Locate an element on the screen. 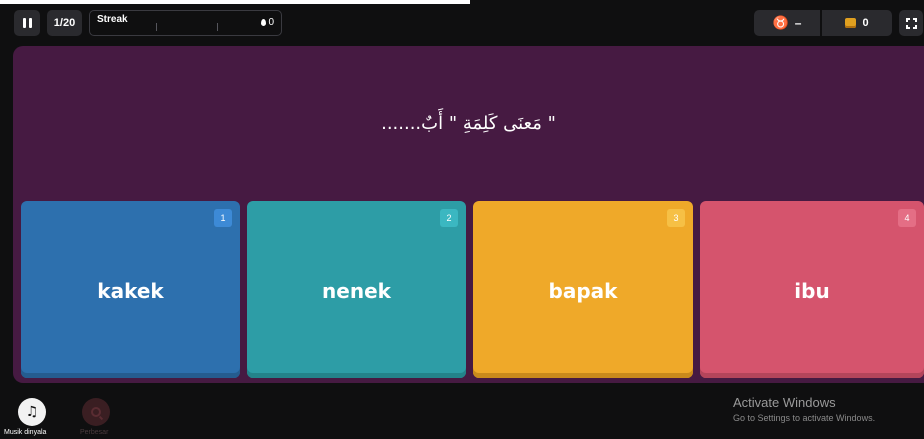  zoom-label: Perbesar is located at coordinates (94, 432).